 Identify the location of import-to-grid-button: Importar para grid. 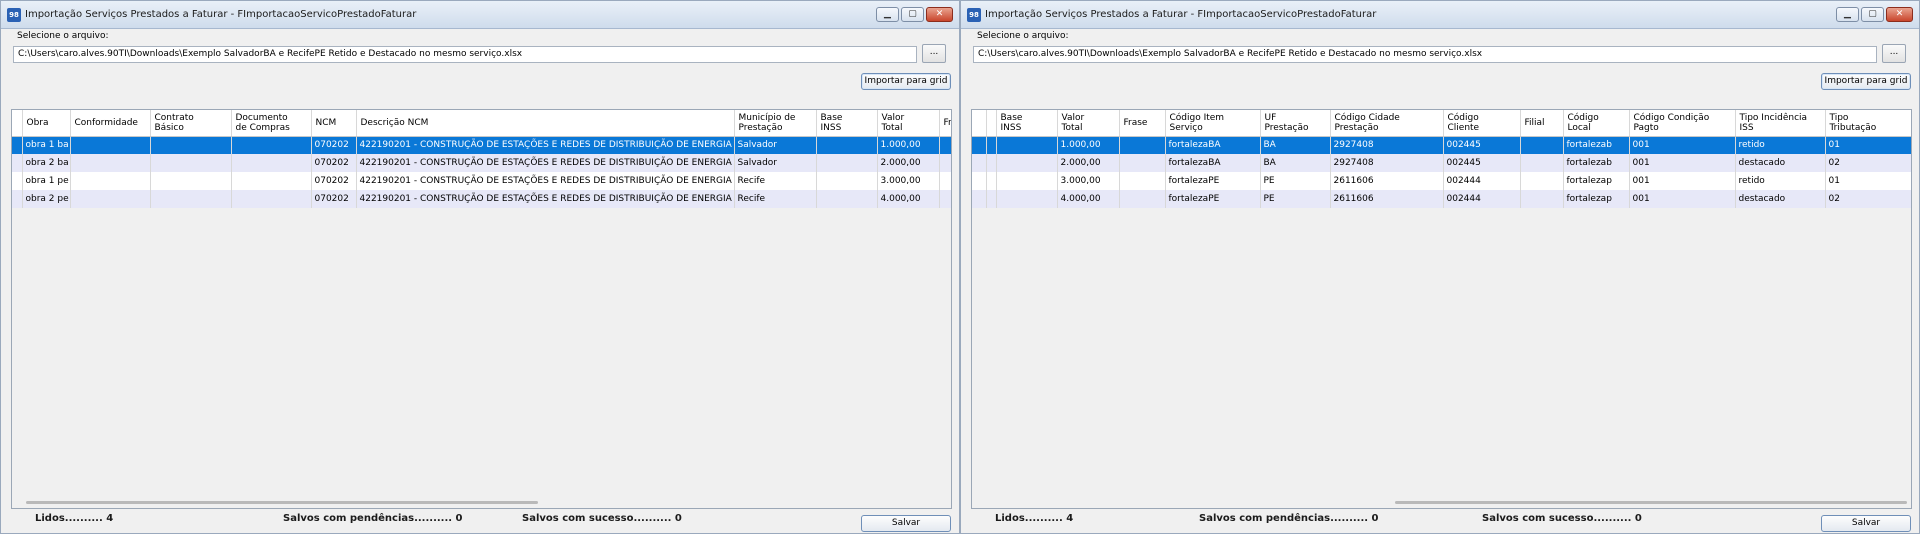
(906, 81).